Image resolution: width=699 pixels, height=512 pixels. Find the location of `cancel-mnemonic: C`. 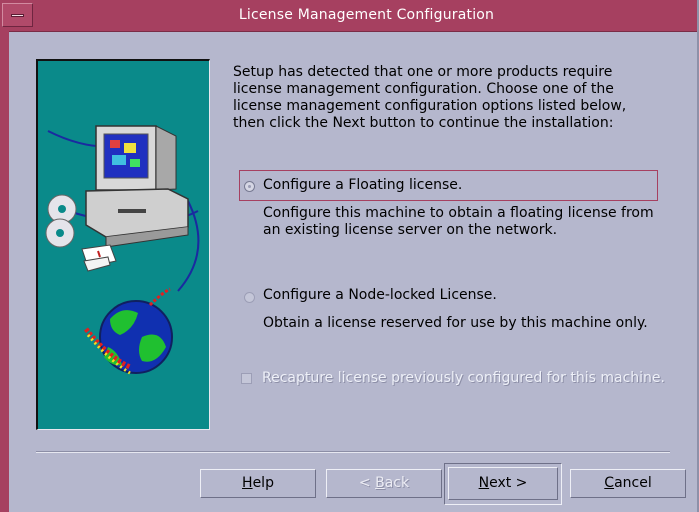

cancel-mnemonic: C is located at coordinates (609, 483).